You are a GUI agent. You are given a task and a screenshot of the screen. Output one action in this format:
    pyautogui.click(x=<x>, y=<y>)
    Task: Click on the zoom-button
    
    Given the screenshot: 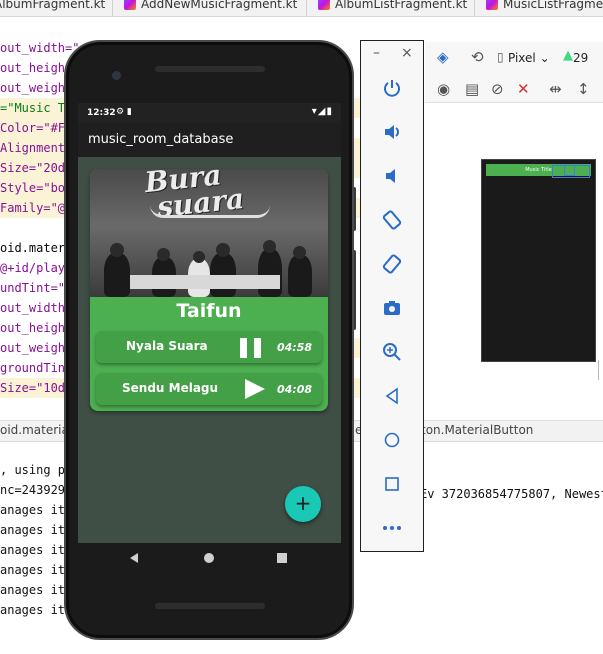 What is the action you would take?
    pyautogui.click(x=392, y=352)
    